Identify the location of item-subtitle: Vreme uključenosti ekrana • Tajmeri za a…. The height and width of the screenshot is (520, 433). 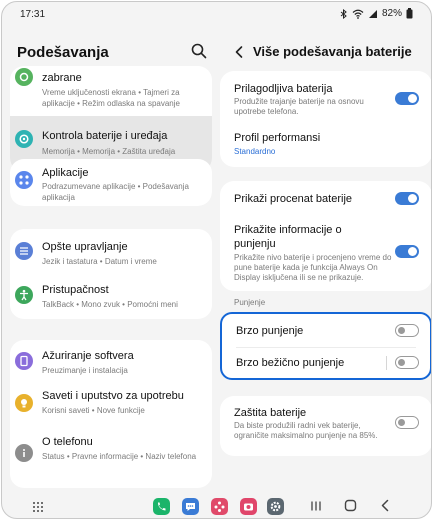
(111, 98).